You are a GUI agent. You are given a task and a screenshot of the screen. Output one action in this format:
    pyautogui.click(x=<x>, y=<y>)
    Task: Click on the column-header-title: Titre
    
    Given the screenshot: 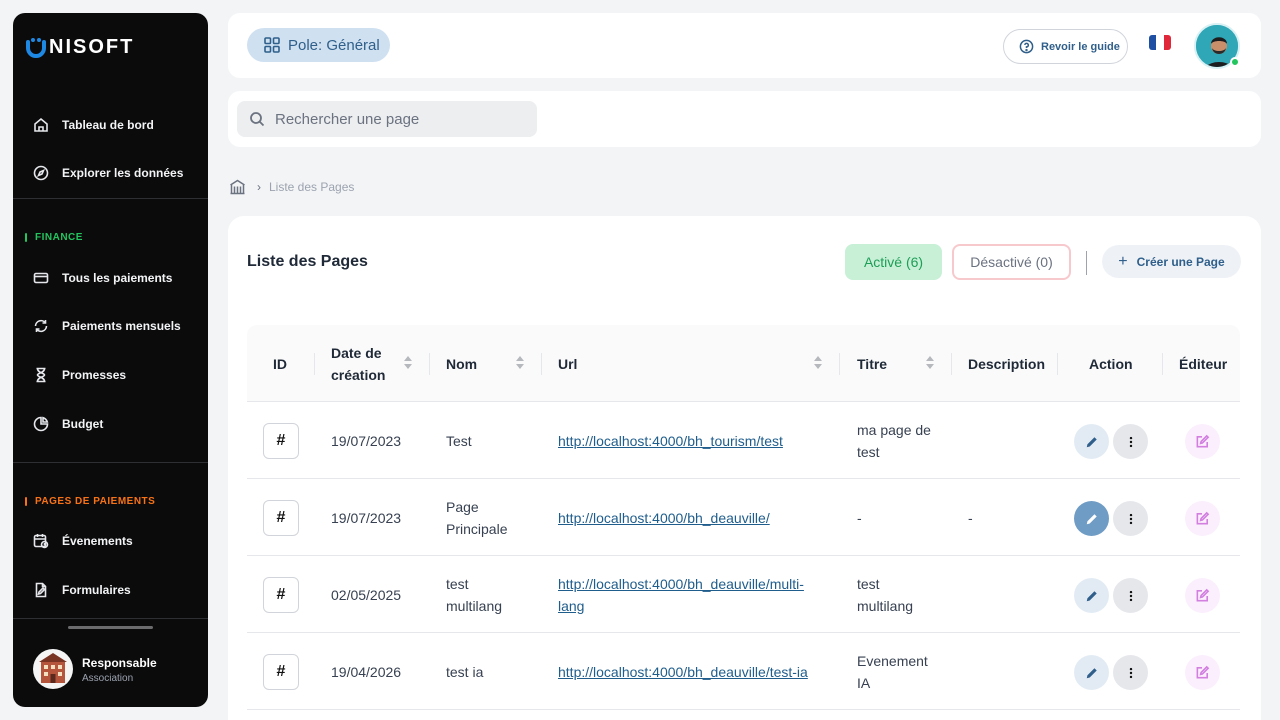 What is the action you would take?
    pyautogui.click(x=872, y=363)
    